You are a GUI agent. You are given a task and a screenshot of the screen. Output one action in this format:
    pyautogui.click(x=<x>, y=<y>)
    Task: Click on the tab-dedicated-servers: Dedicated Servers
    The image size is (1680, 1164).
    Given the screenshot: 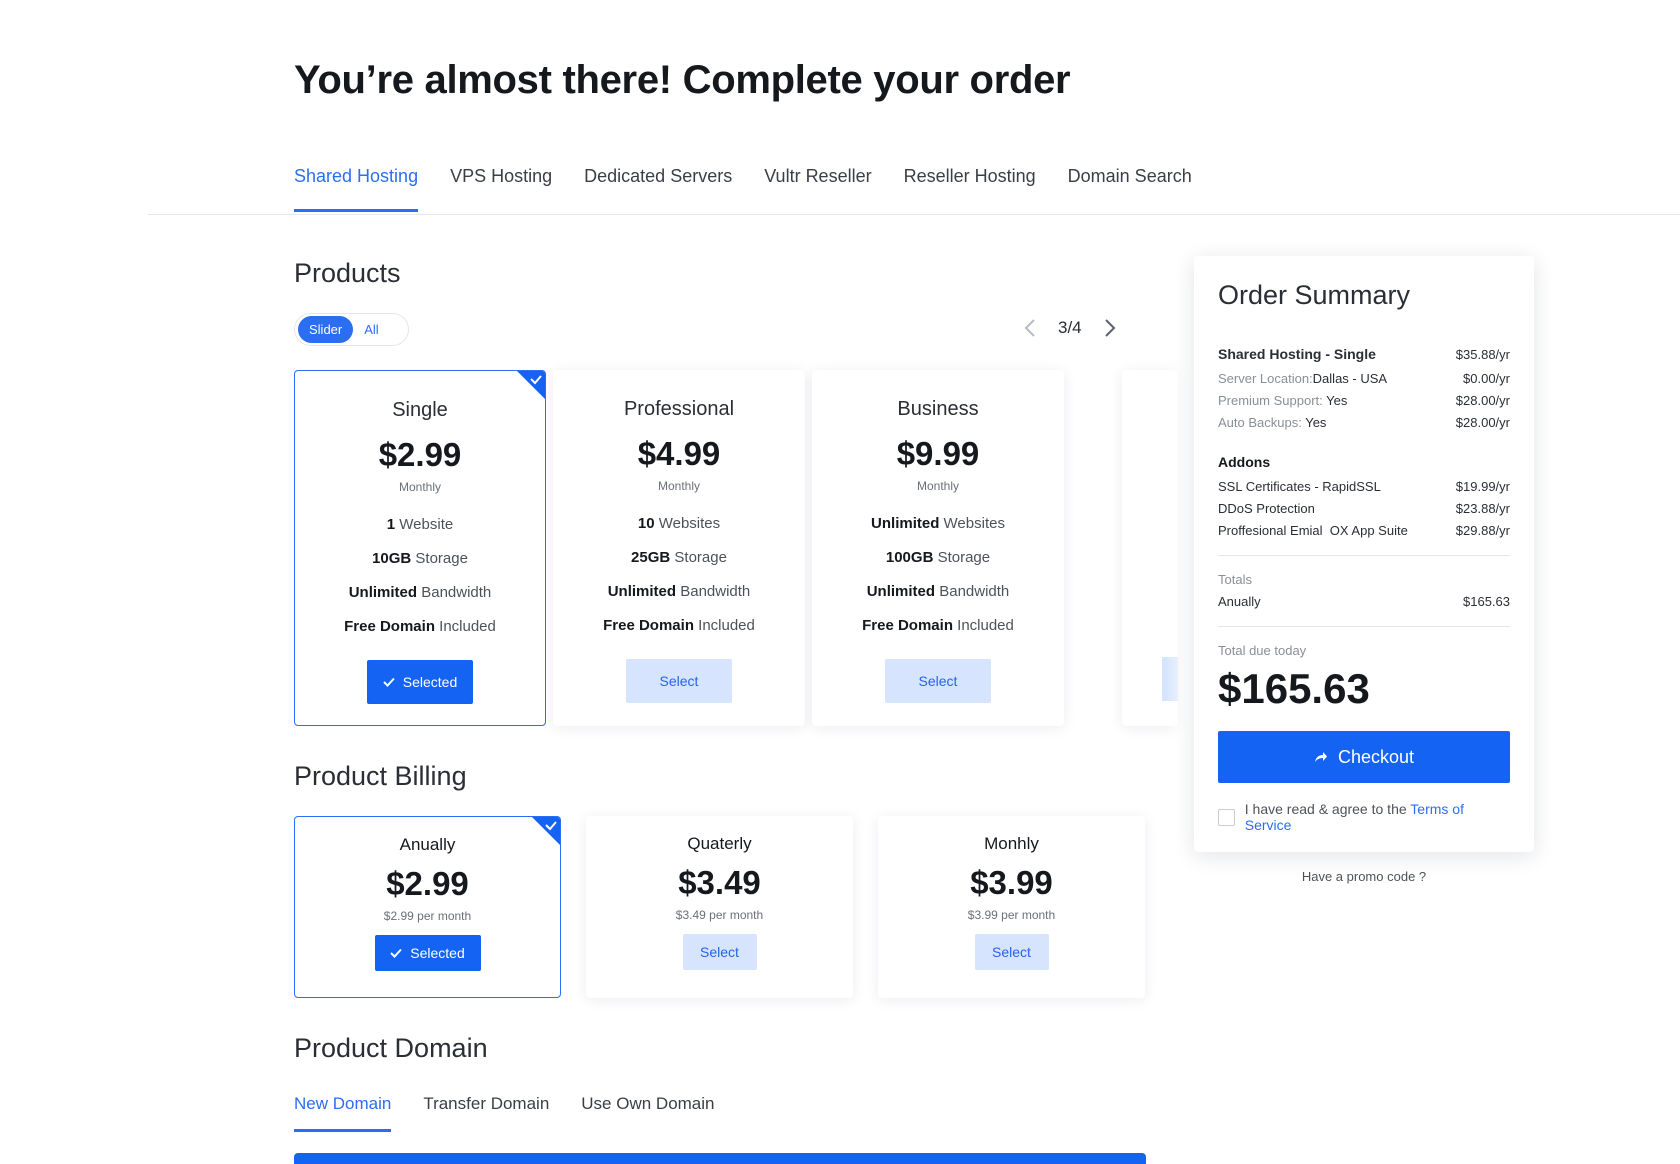 What is the action you would take?
    pyautogui.click(x=658, y=189)
    